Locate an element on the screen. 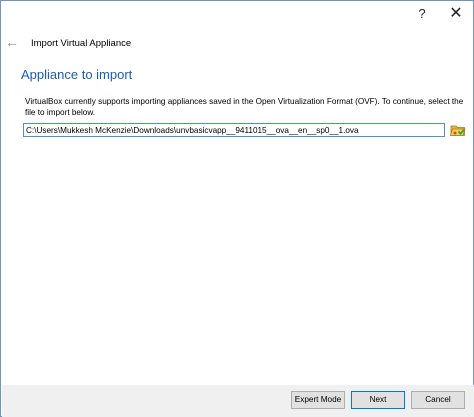  back-arrow-icon: ← is located at coordinates (14, 42).